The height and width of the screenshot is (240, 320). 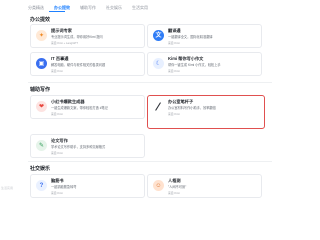 I want to click on brain-teaser-icon: ?, so click(x=41, y=185).